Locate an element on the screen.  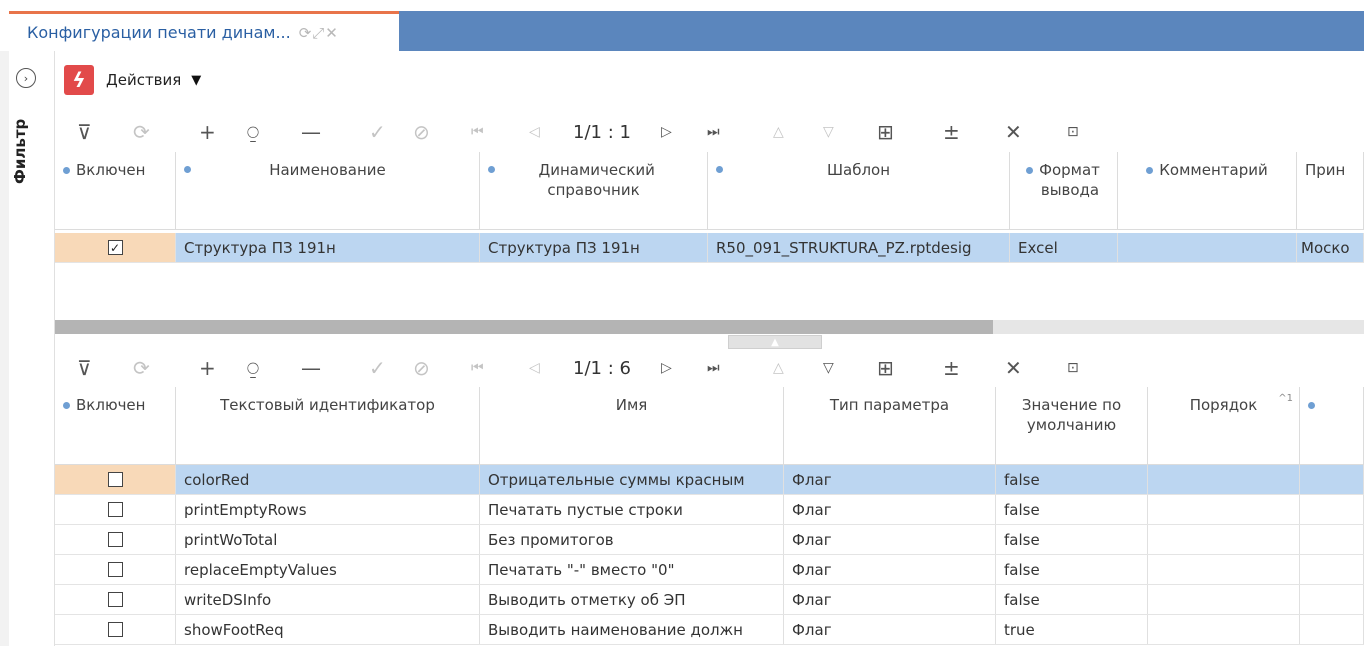
expand-filter-icon: › is located at coordinates (26, 78).